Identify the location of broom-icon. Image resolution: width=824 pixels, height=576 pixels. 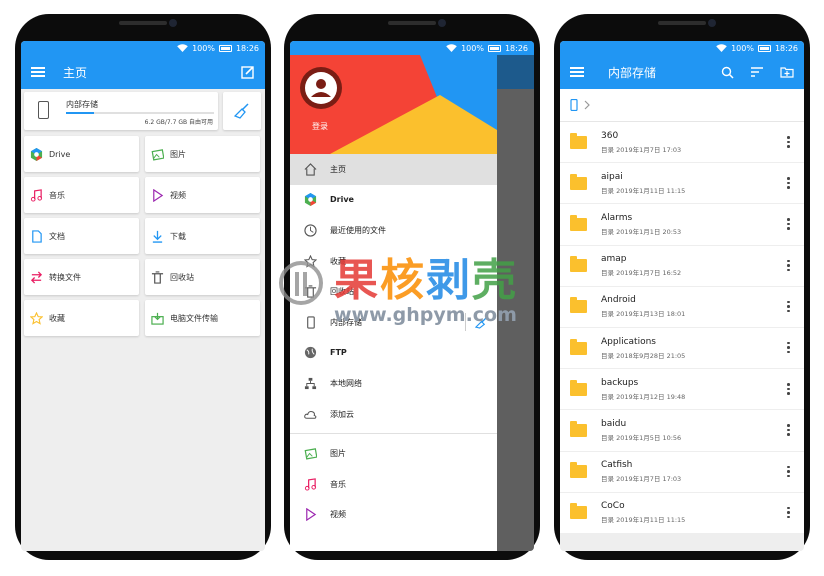
(481, 322).